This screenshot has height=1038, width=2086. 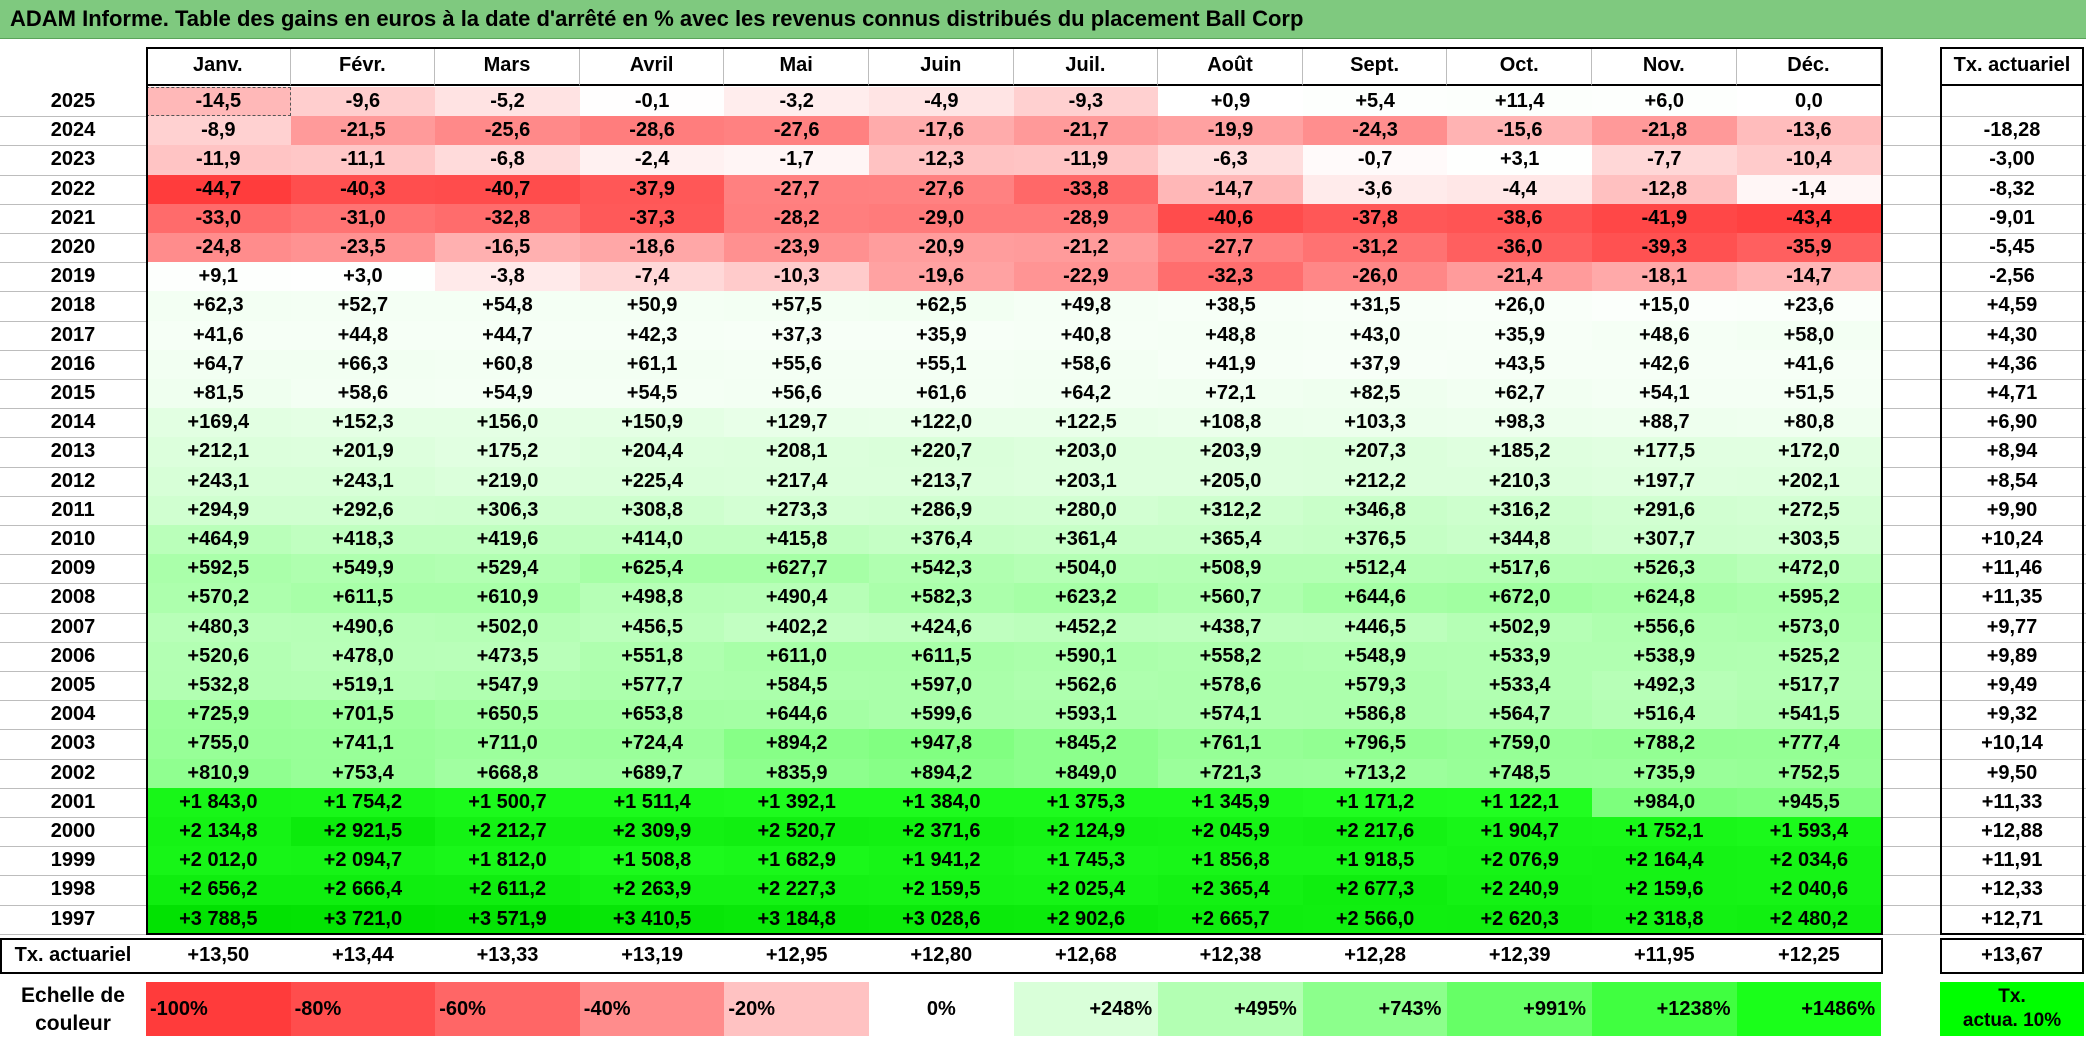 What do you see at coordinates (73, 743) in the screenshot?
I see `year-label: 2003` at bounding box center [73, 743].